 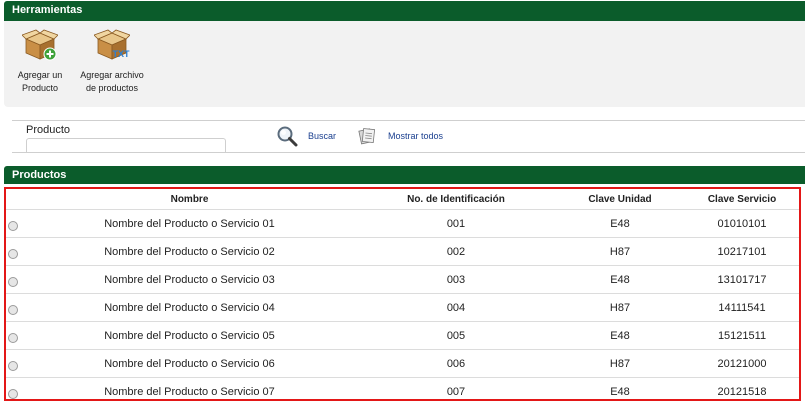 I want to click on cell-nombre: Nombre del Producto o Servicio 04, so click(x=189, y=307).